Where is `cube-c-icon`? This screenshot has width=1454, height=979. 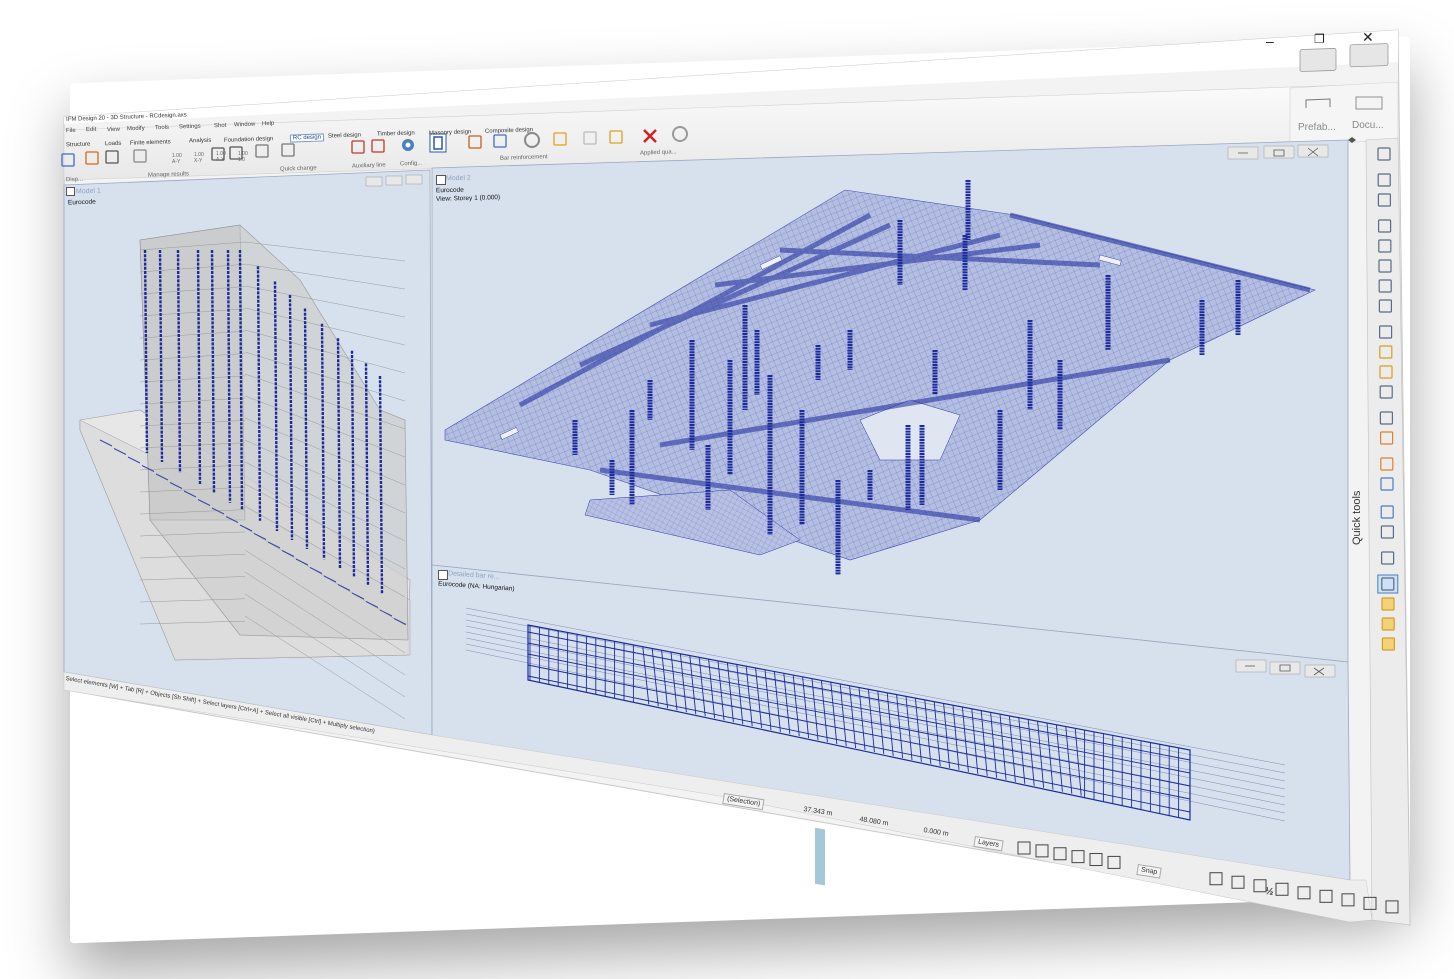
cube-c-icon is located at coordinates (1388, 644).